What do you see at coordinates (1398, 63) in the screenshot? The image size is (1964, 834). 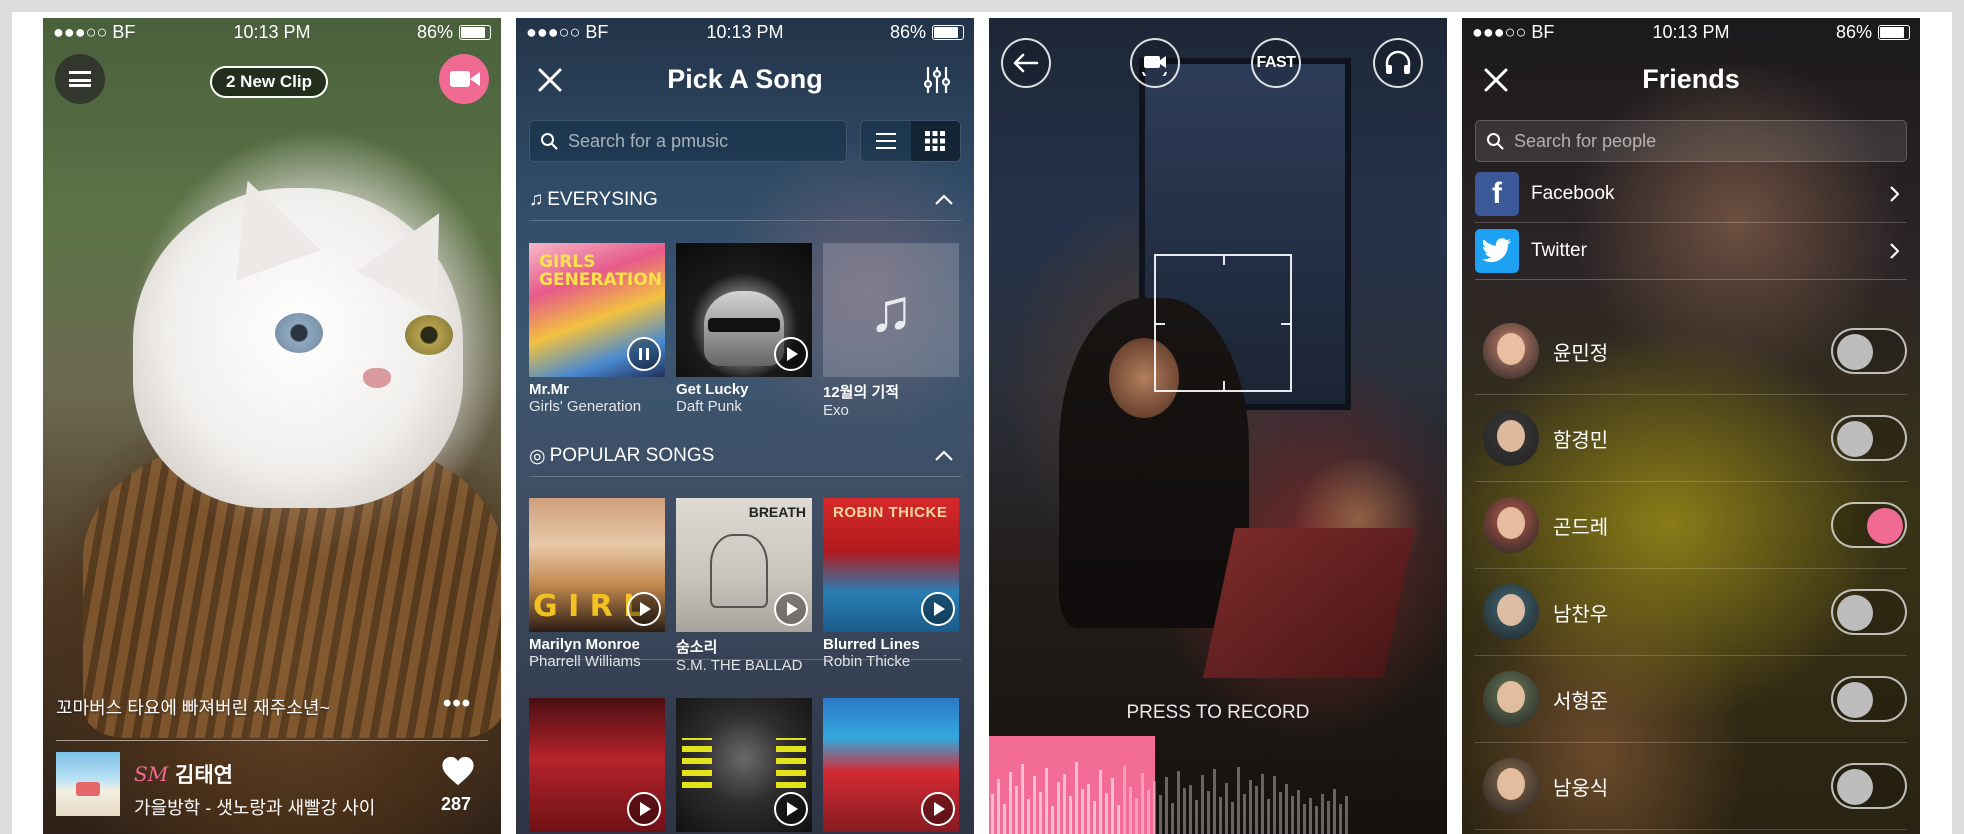 I see `headphones-button` at bounding box center [1398, 63].